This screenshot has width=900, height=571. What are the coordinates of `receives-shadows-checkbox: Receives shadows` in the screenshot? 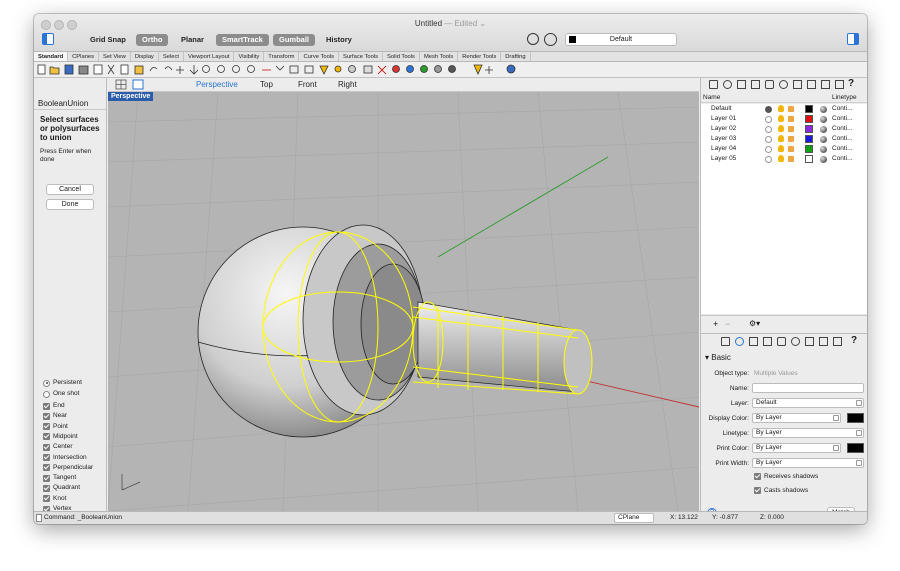 It's located at (786, 476).